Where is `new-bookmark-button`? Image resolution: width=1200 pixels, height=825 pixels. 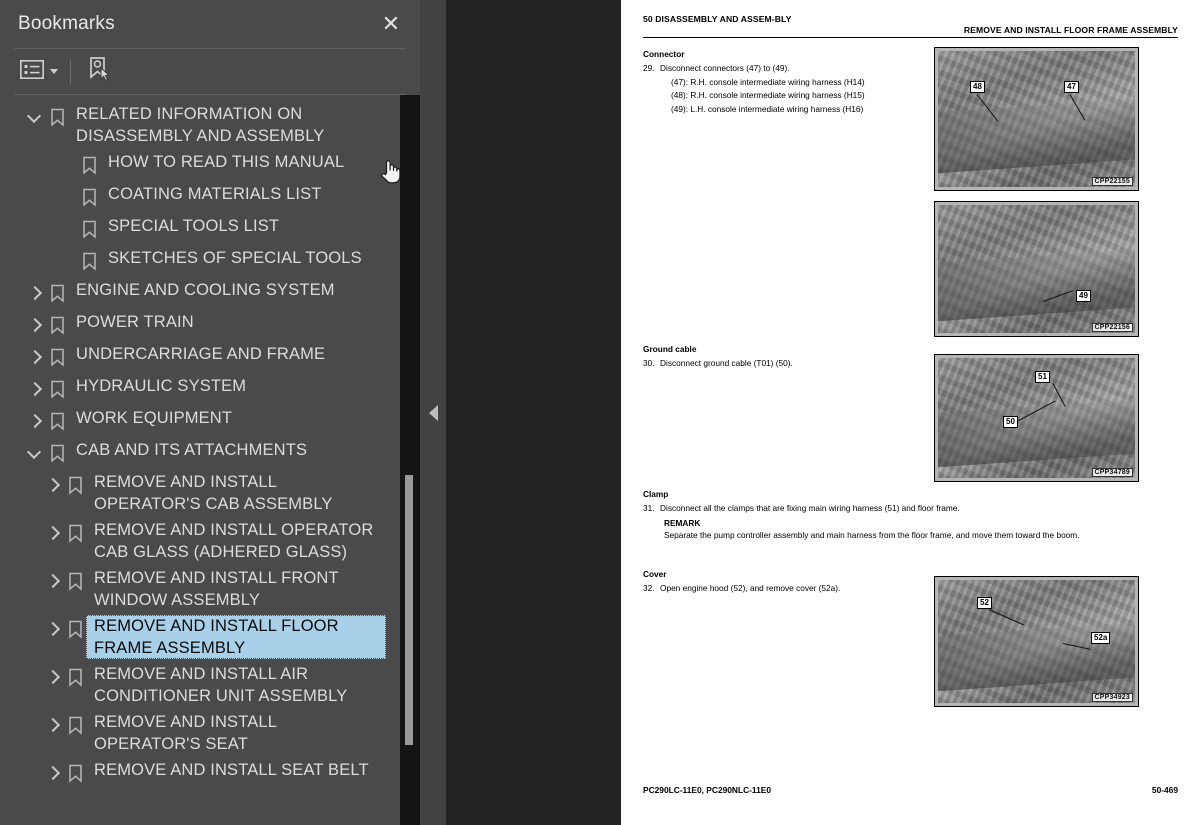 new-bookmark-button is located at coordinates (99, 72).